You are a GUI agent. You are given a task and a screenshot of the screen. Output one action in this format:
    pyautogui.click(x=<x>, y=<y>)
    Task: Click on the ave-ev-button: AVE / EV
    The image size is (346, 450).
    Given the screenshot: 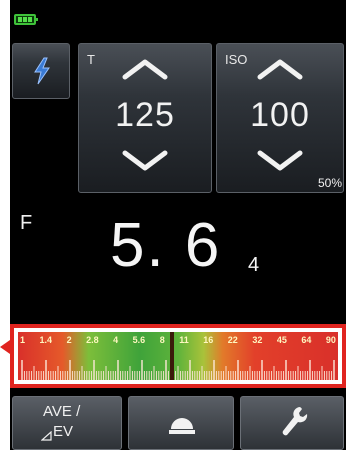 What is the action you would take?
    pyautogui.click(x=67, y=423)
    